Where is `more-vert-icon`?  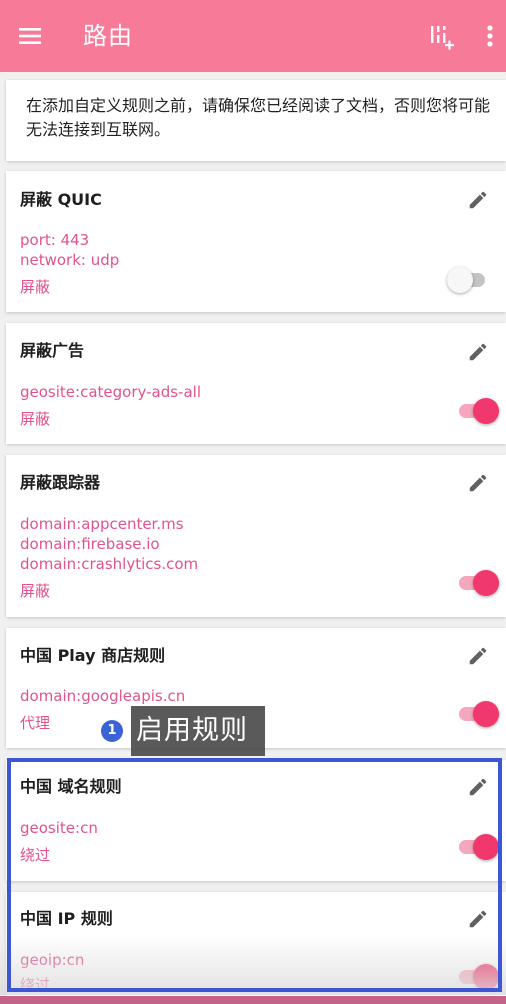 more-vert-icon is located at coordinates (490, 36).